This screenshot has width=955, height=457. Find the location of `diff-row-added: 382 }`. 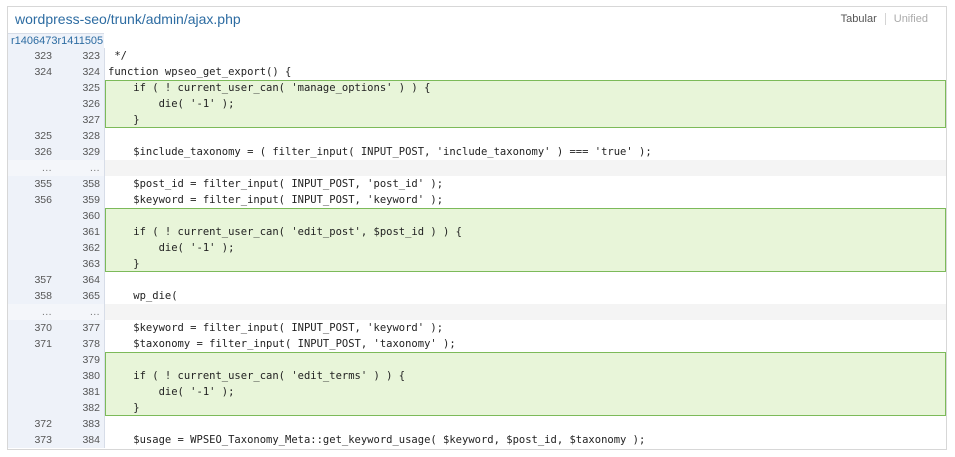

diff-row-added: 382 } is located at coordinates (477, 408).